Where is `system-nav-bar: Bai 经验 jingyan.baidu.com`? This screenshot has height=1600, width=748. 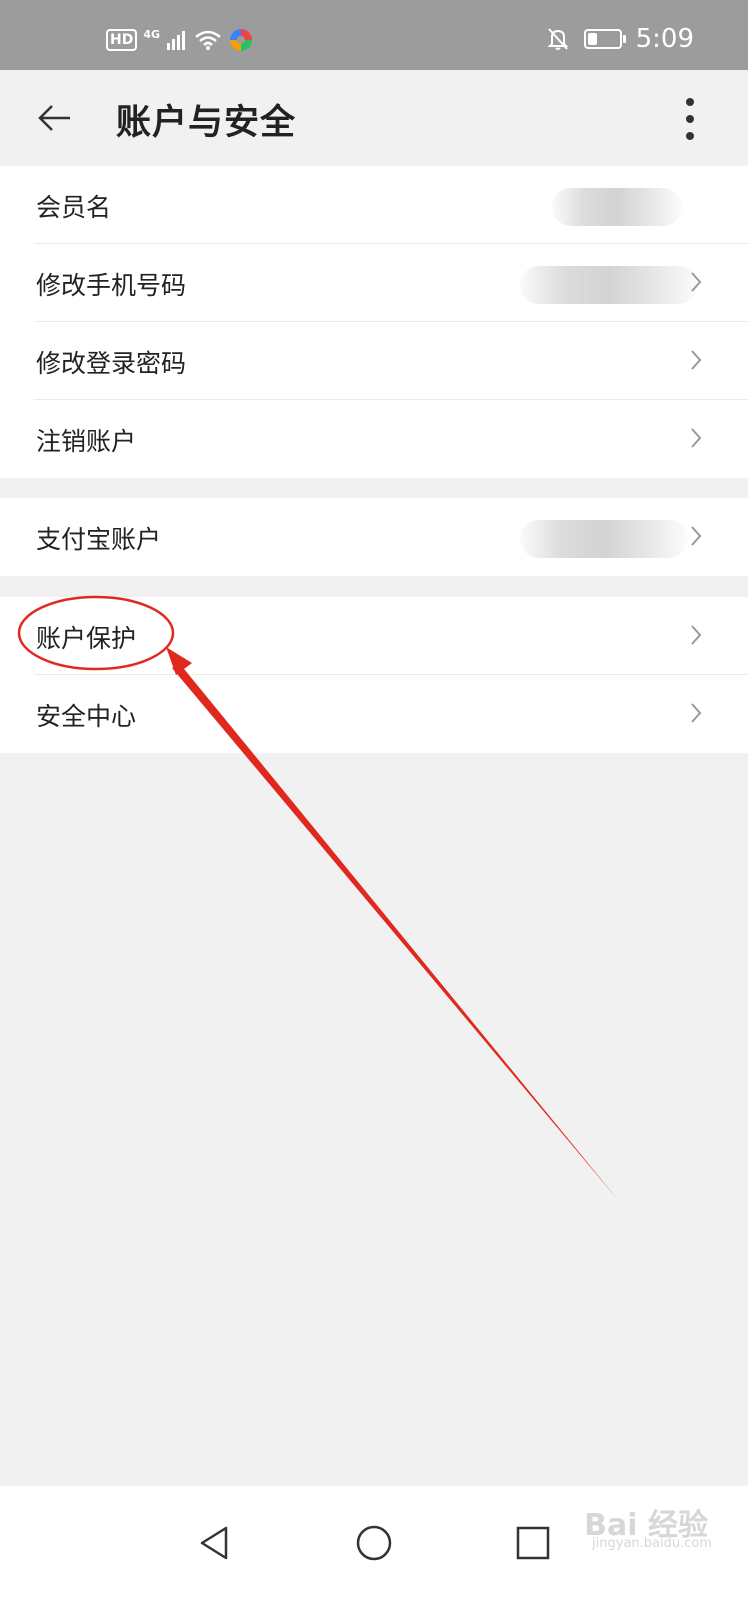 system-nav-bar: Bai 经验 jingyan.baidu.com is located at coordinates (374, 1543).